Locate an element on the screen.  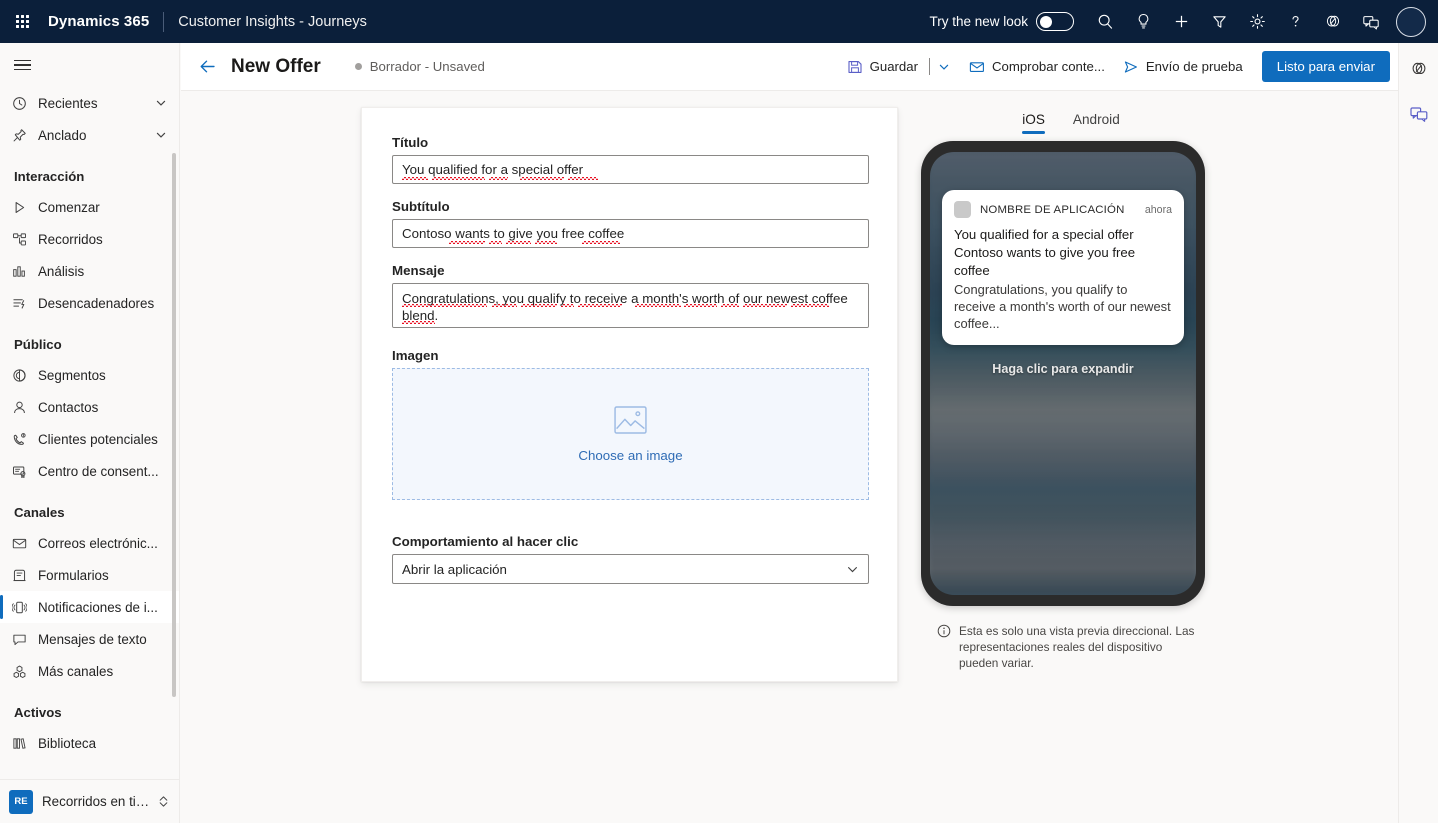
sidebar-item-formularios: Formularios is located at coordinates (89, 575).